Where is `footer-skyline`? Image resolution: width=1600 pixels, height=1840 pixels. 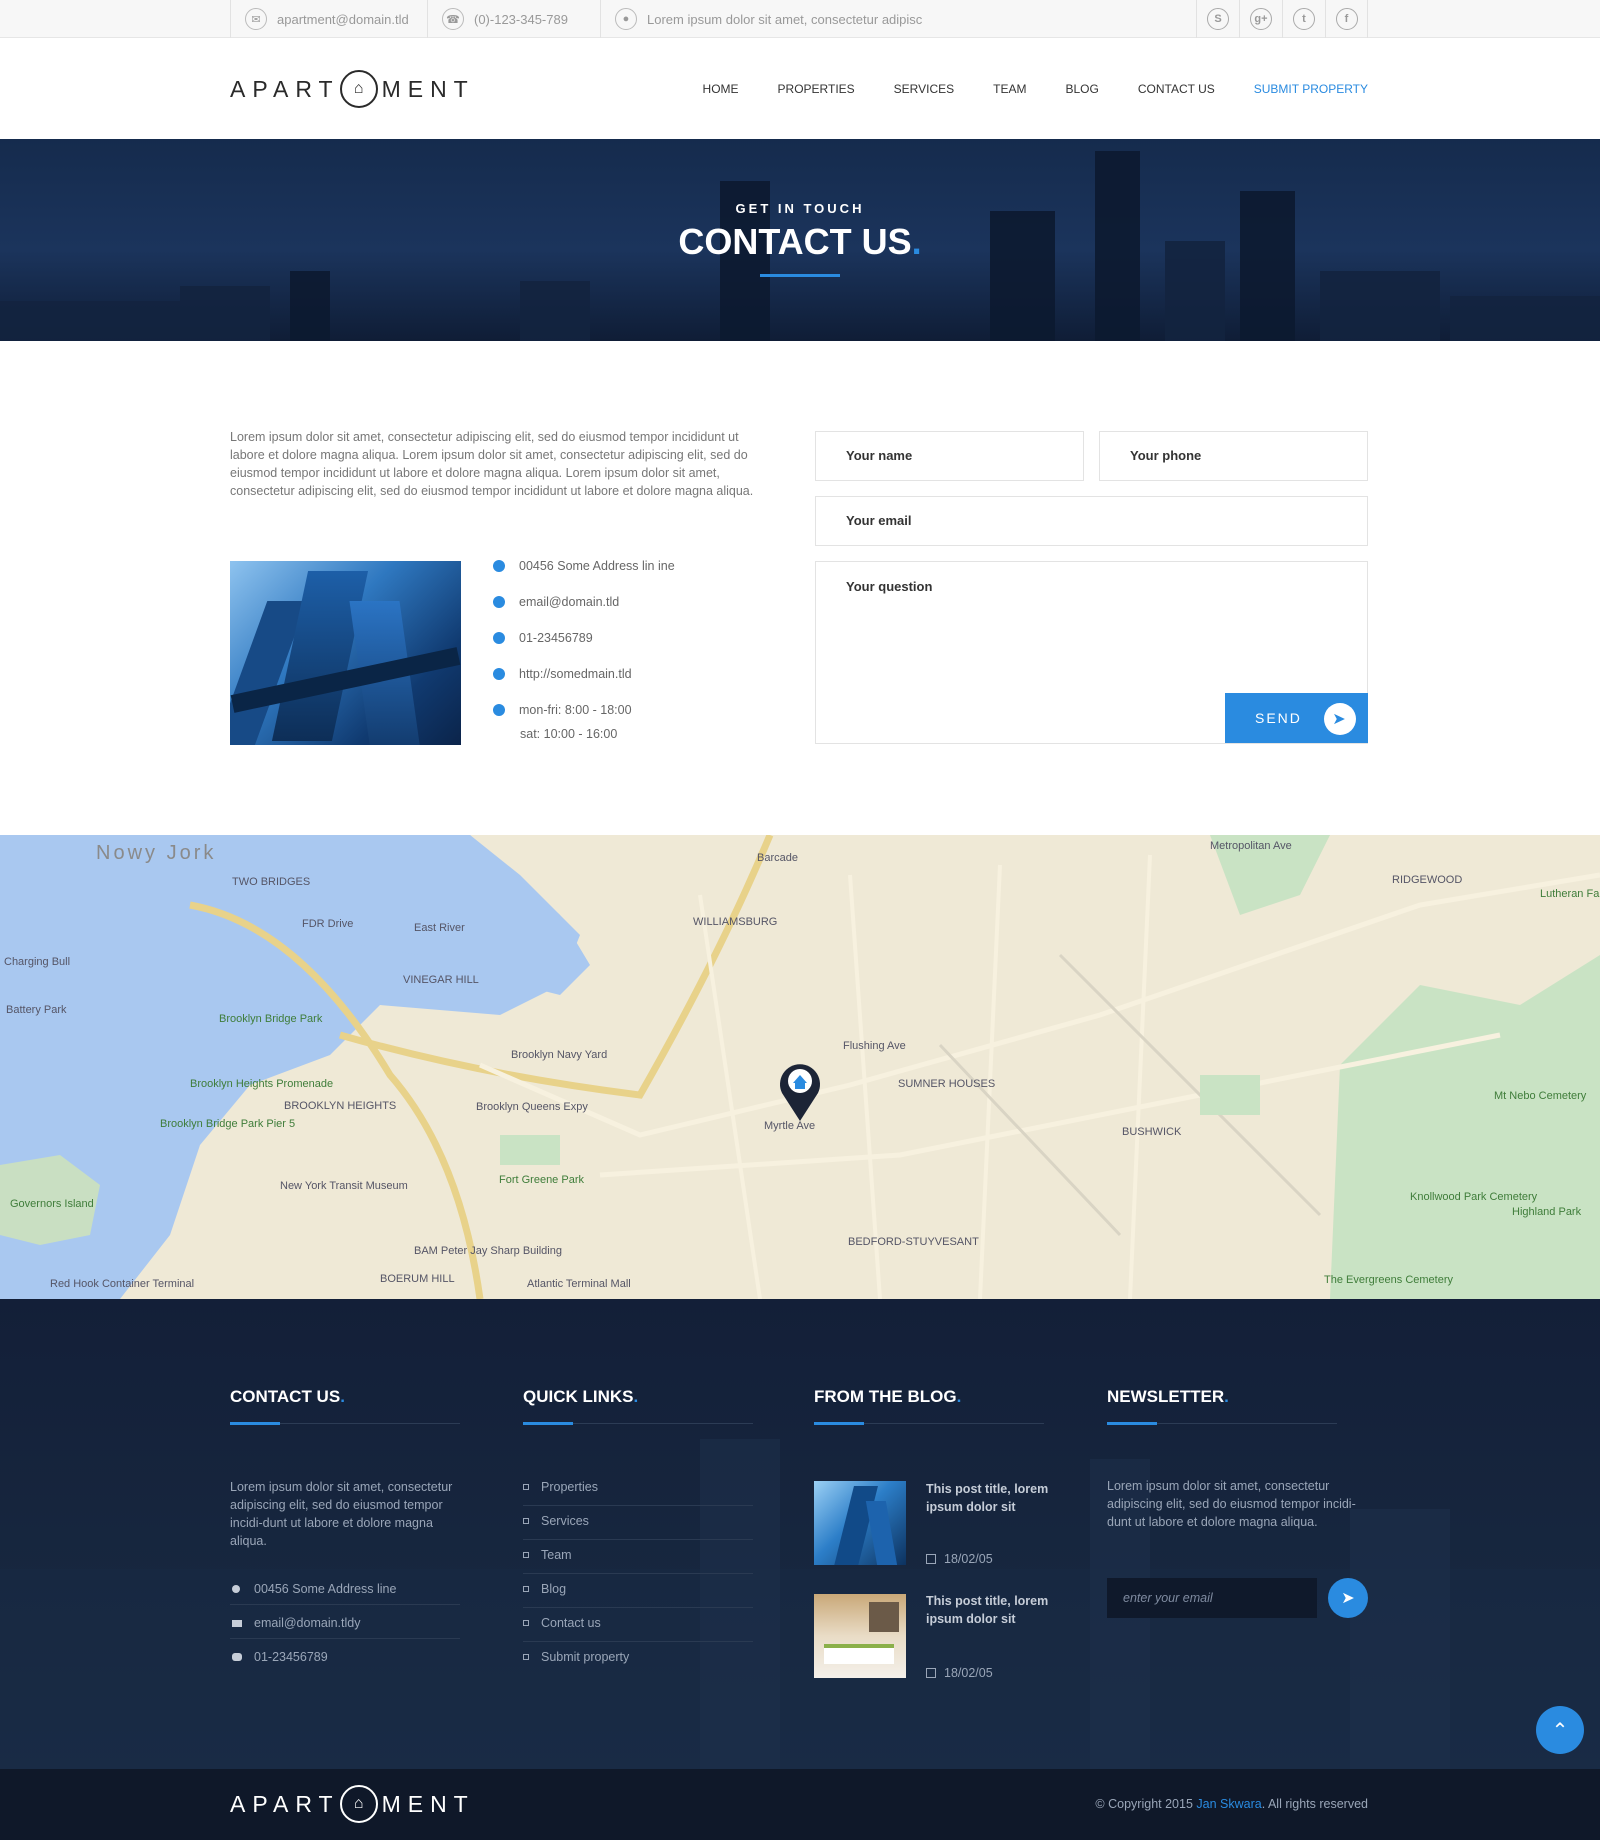
footer-skyline is located at coordinates (1400, 1639).